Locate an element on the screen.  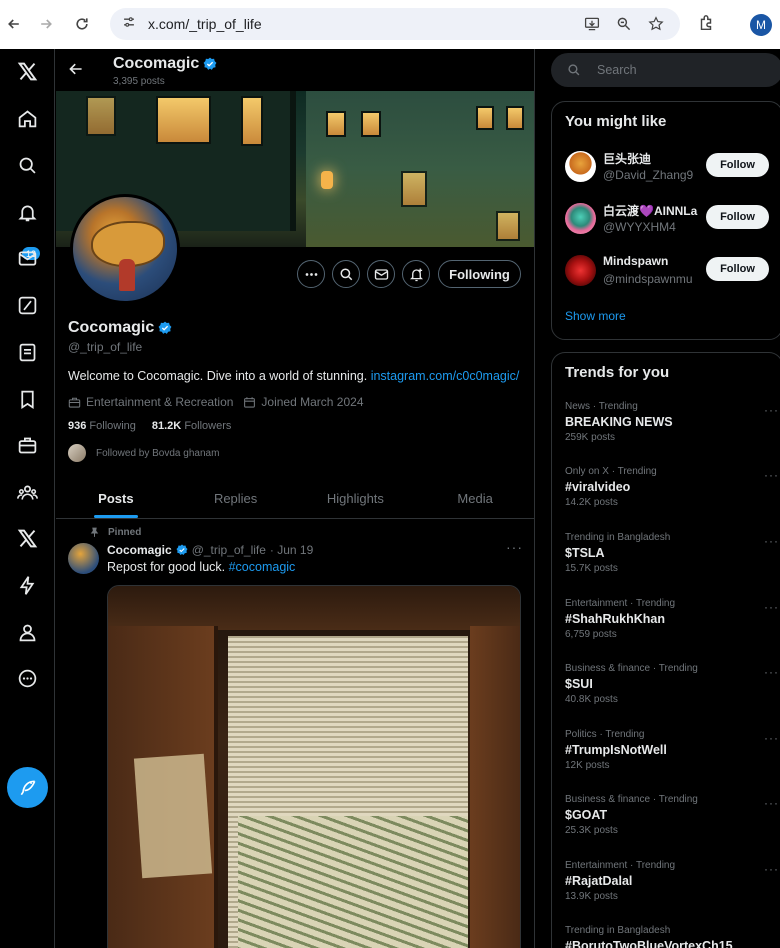
explore-search-icon is located at coordinates (27, 165).